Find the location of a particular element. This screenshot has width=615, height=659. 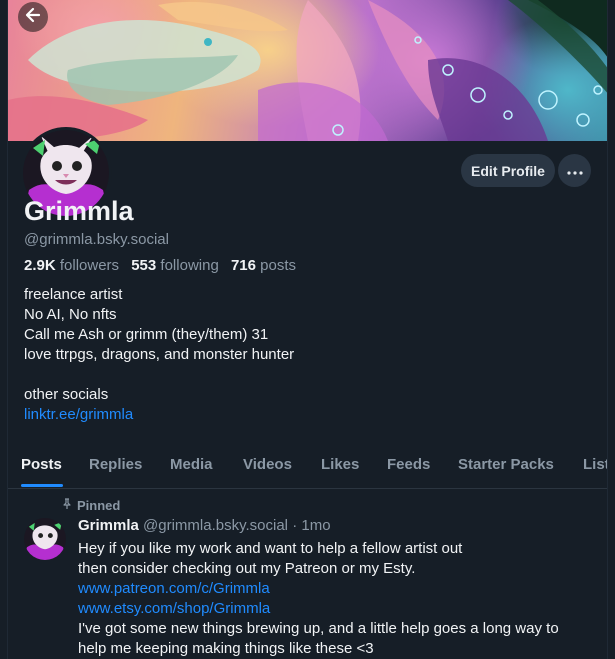

tab-media: Media is located at coordinates (191, 464).